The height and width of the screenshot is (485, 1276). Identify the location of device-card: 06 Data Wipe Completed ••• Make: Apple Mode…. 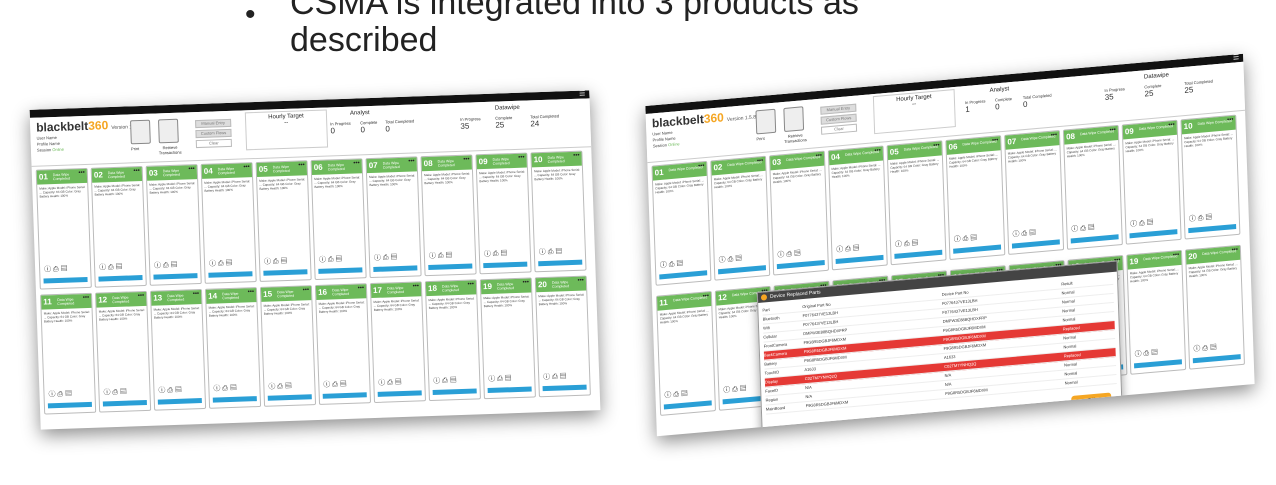
(975, 198).